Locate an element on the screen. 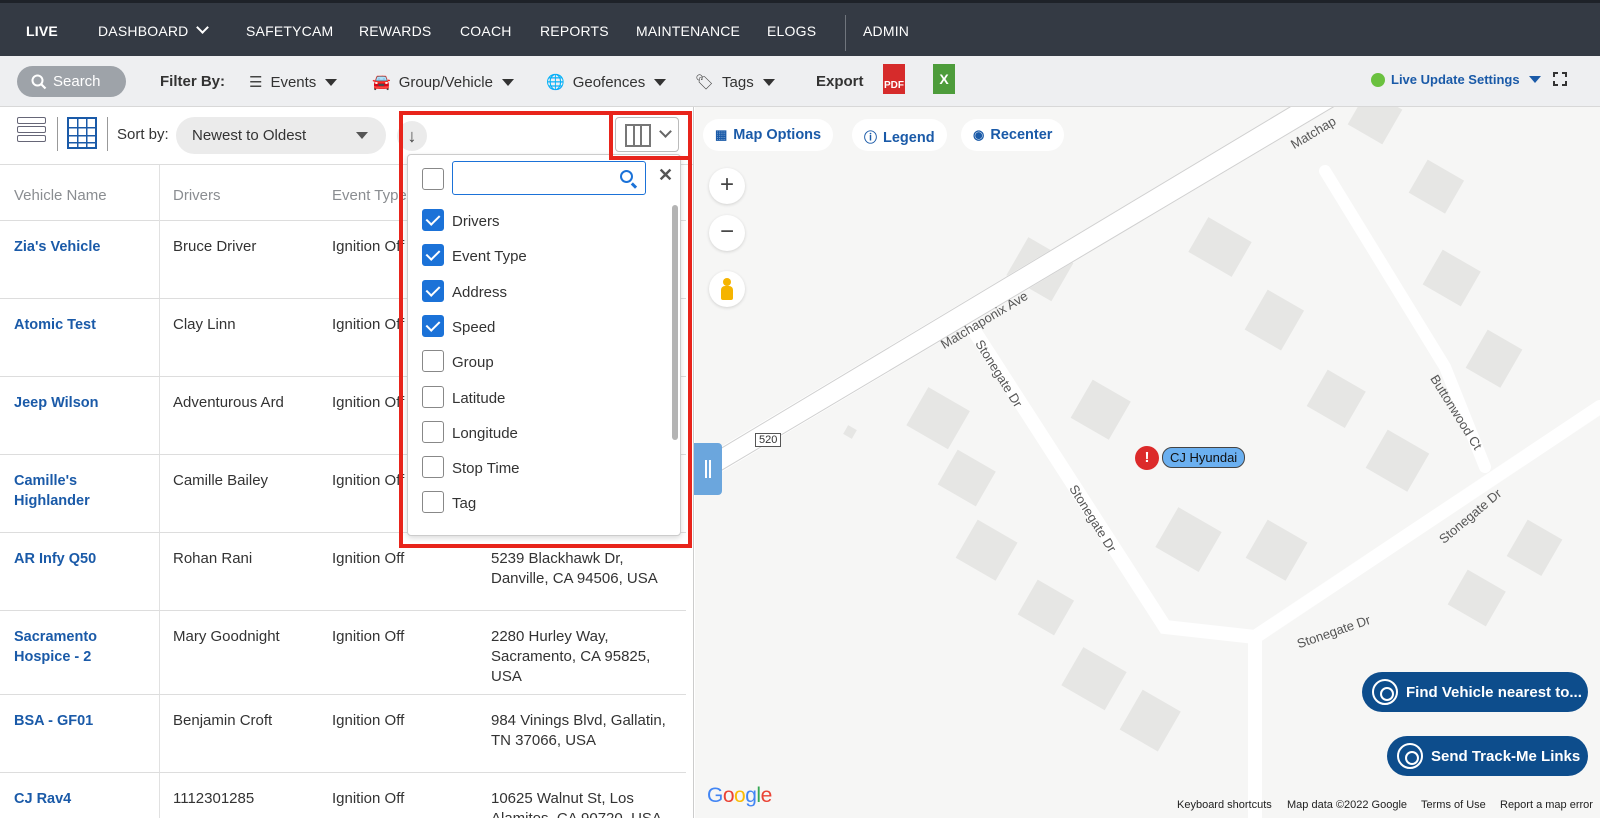 The image size is (1600, 818). map-options-button: ▦ Map Options is located at coordinates (768, 135).